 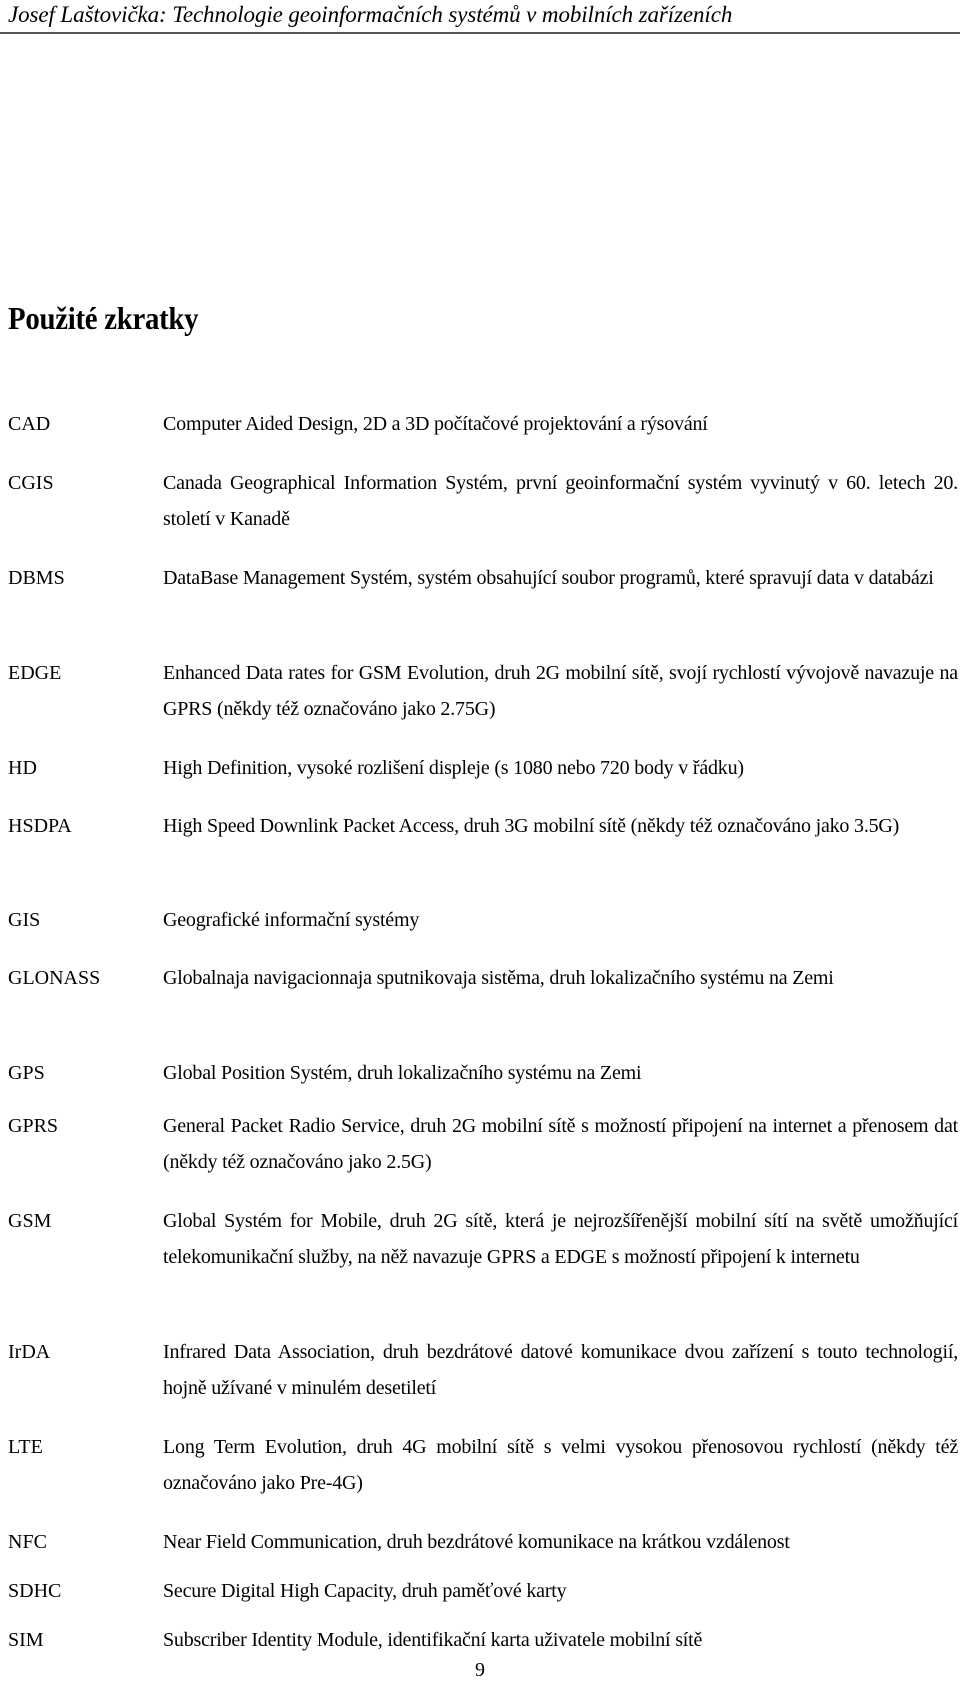 What do you see at coordinates (54, 978) in the screenshot?
I see `abbreviation-term: GLONASS` at bounding box center [54, 978].